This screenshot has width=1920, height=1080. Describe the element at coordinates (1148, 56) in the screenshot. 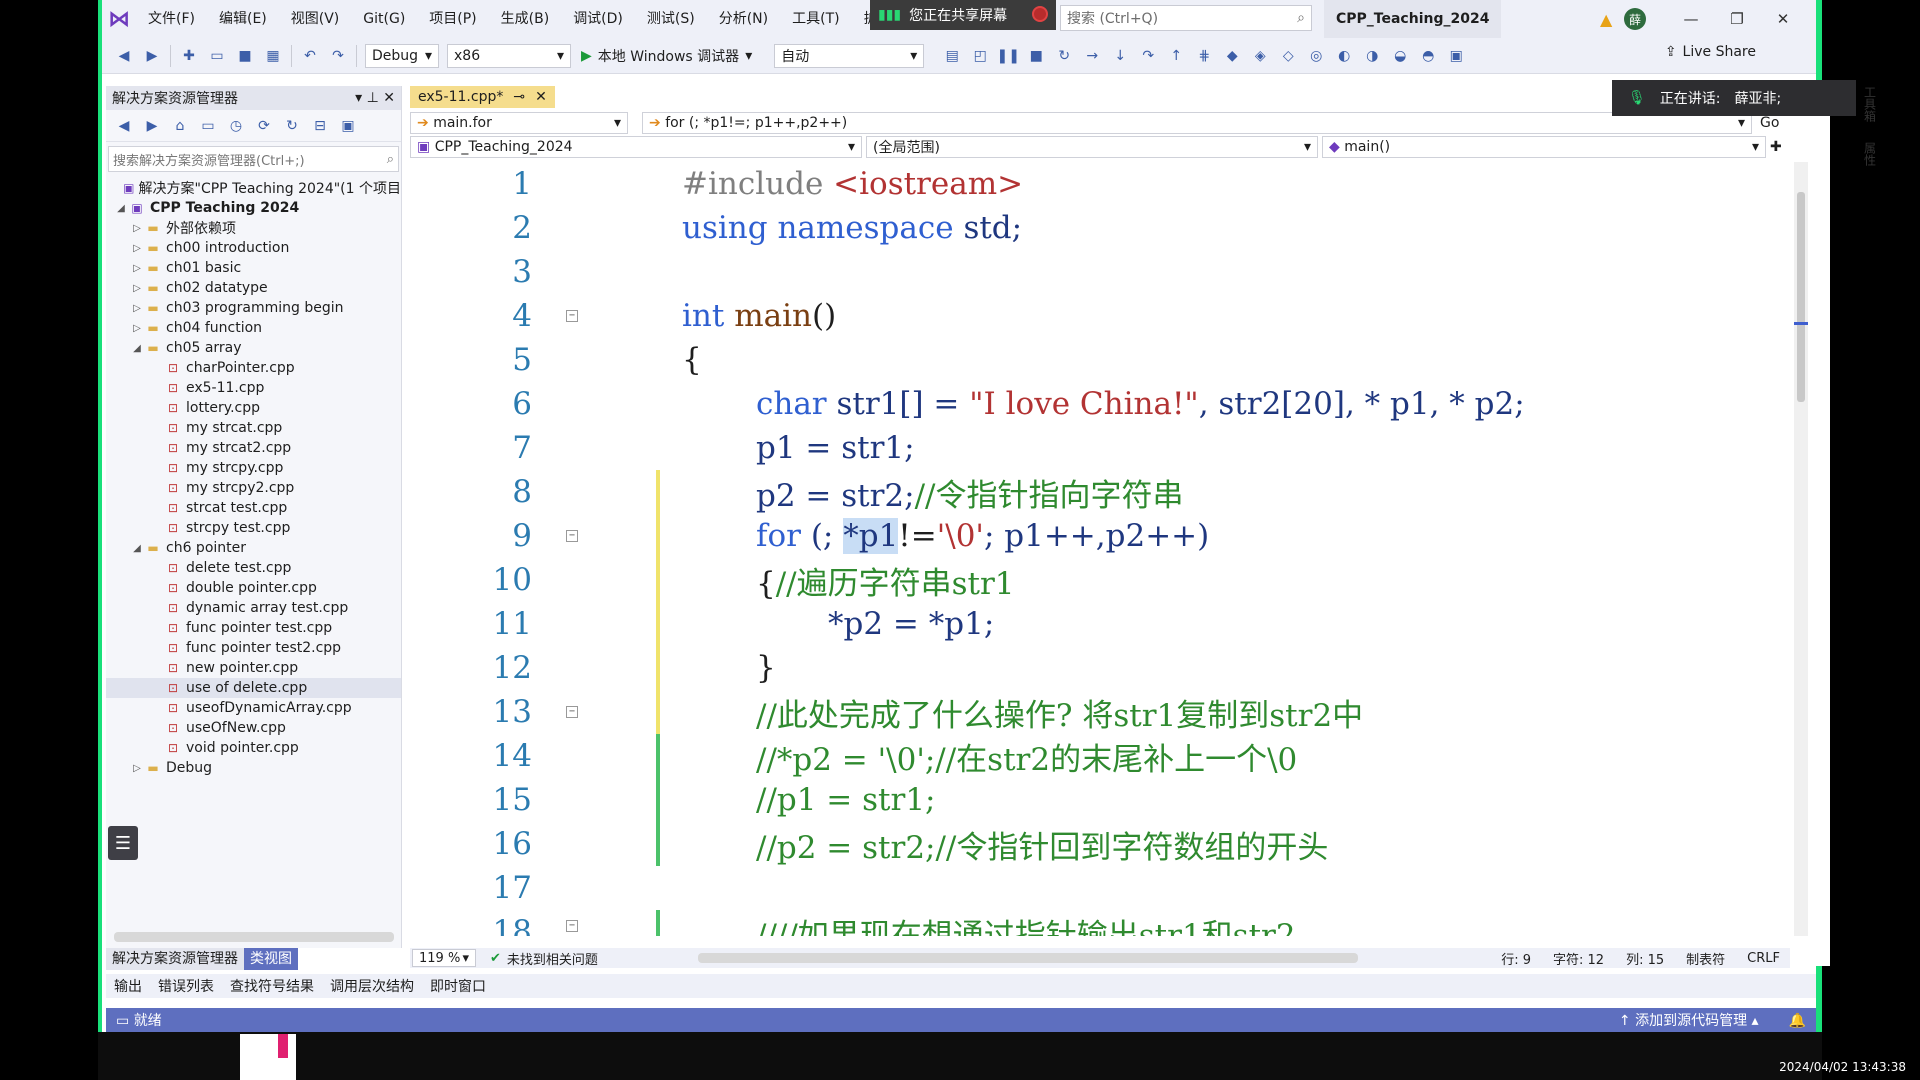

I see `step-over-icon: ↷` at that location.